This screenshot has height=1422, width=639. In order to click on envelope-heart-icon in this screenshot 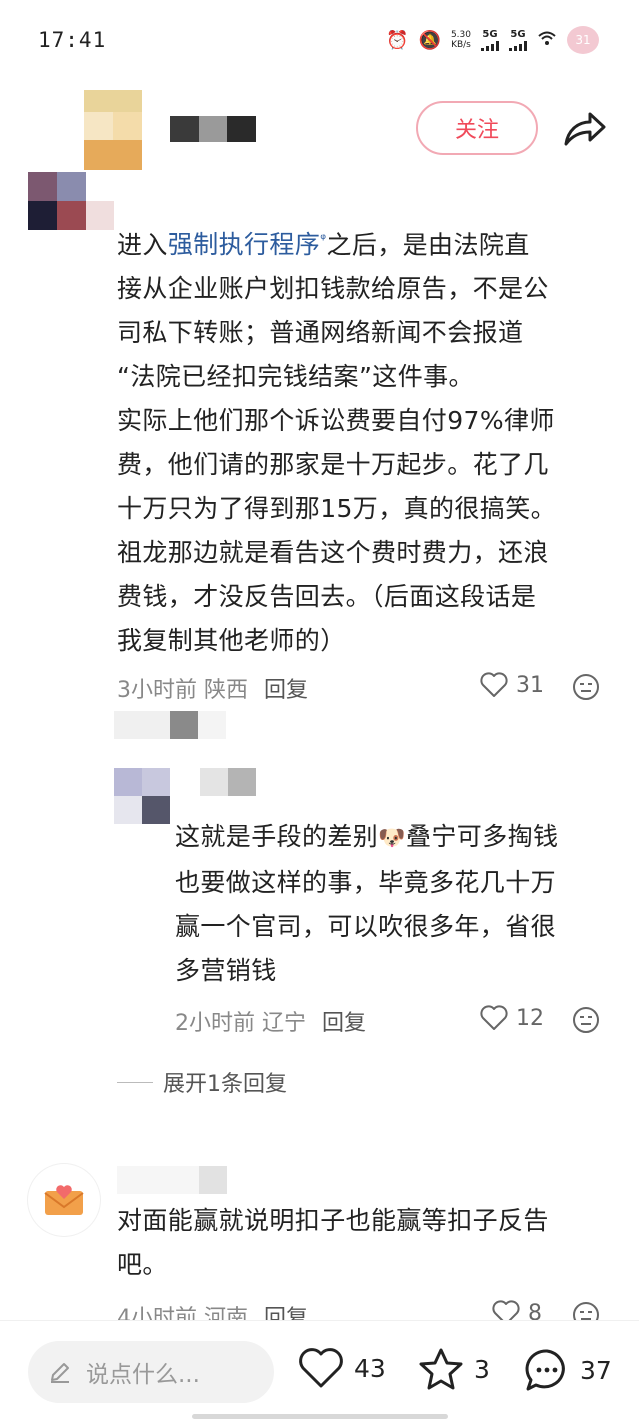, I will do `click(64, 1200)`.